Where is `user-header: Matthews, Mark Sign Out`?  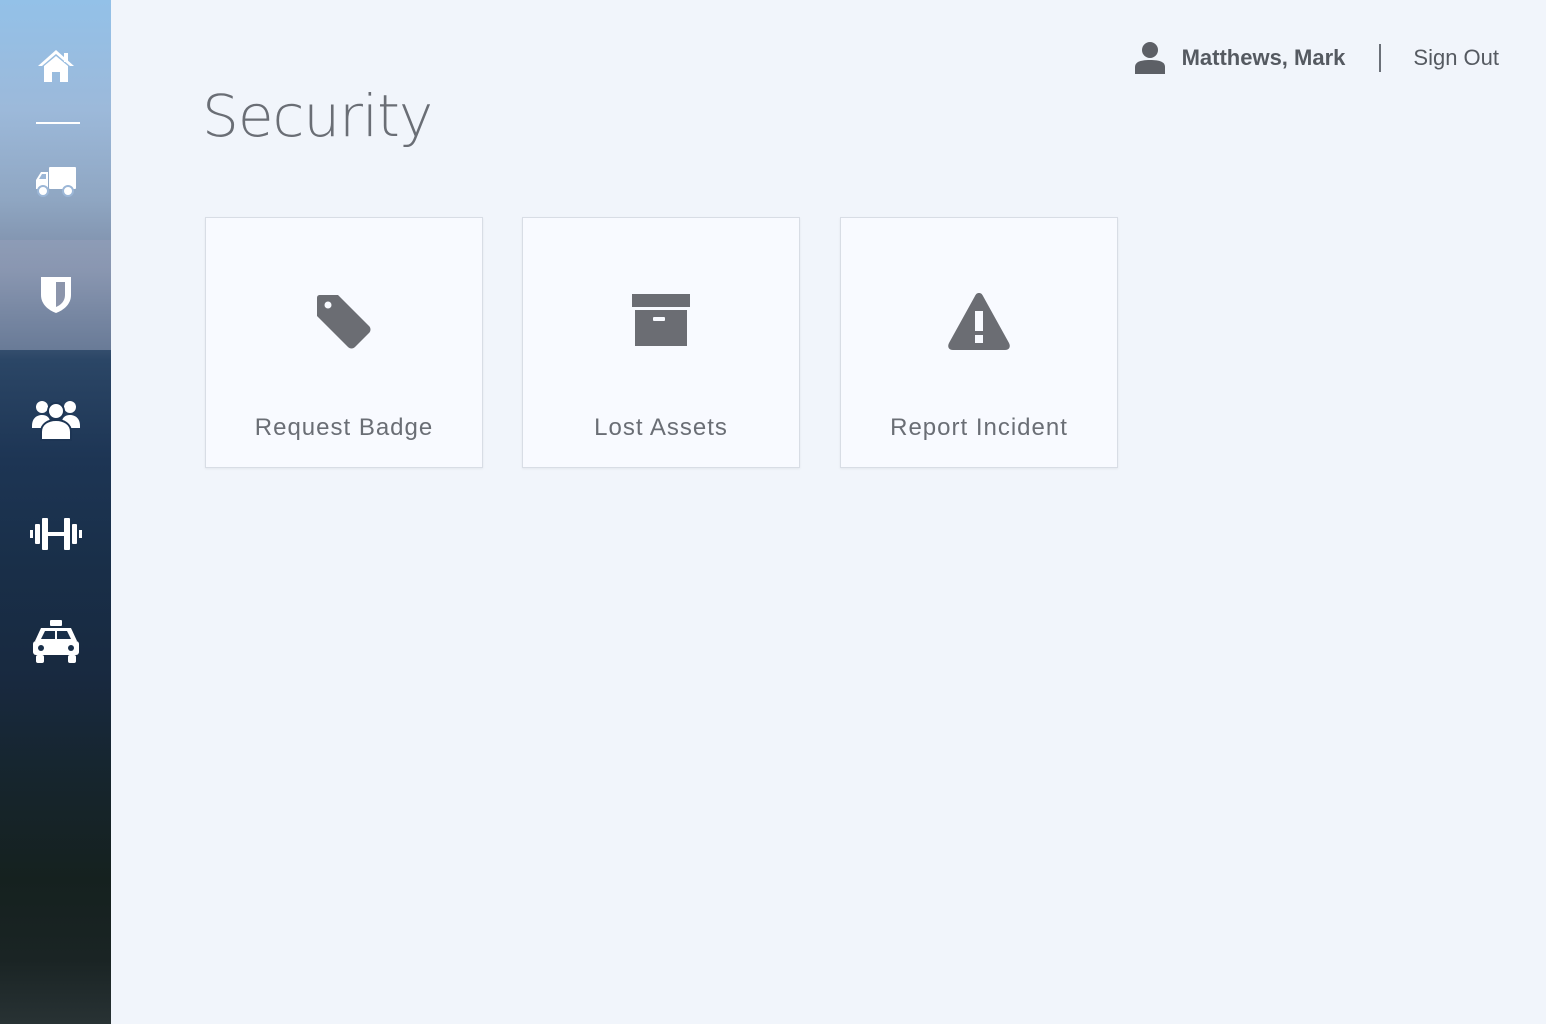
user-header: Matthews, Mark Sign Out is located at coordinates (1316, 58).